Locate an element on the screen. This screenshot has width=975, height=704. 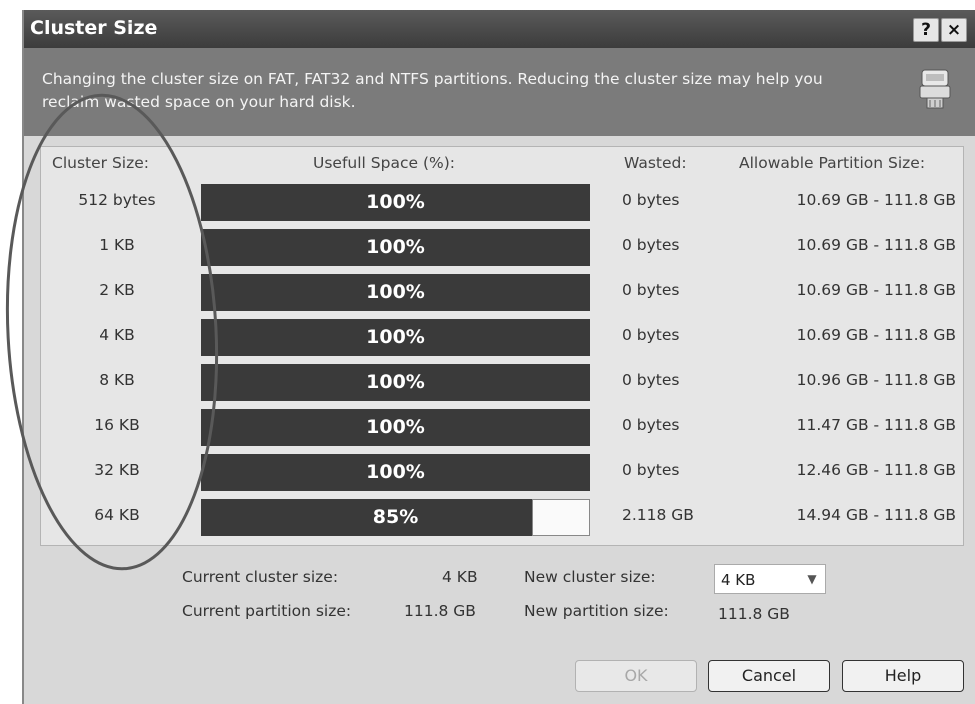
cluster-size-cell: 32 KB is located at coordinates (117, 470).